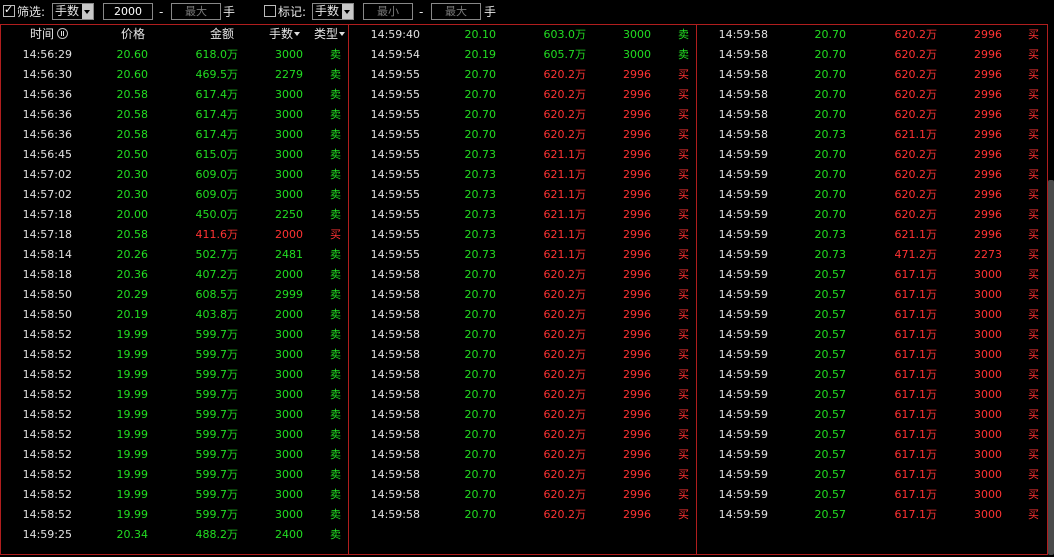 The image size is (1054, 557). I want to click on filter-label: 筛选:, so click(31, 12).